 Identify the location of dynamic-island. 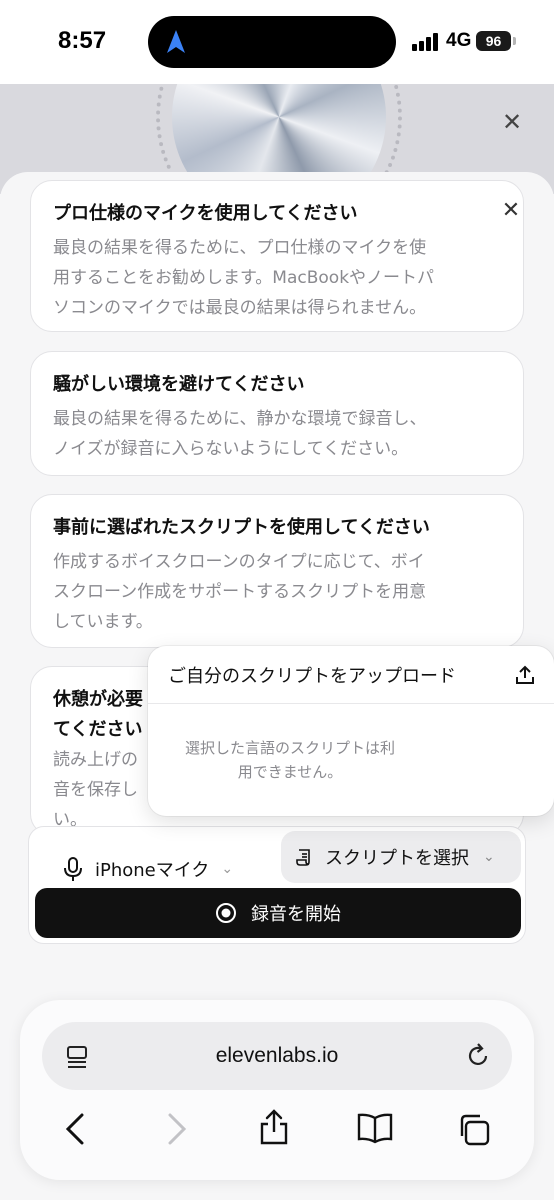
(272, 42).